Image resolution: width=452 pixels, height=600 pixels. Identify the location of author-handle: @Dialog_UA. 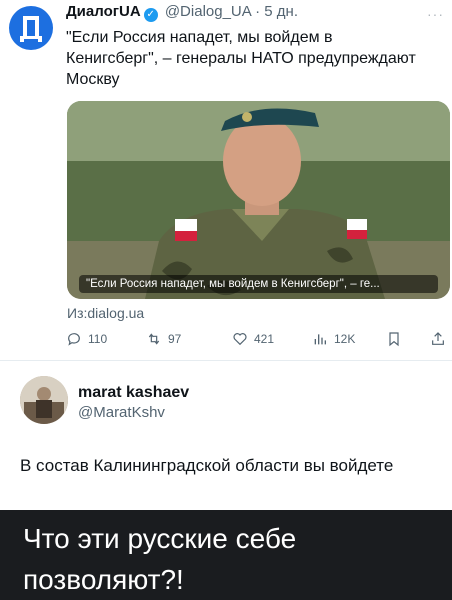
(208, 11).